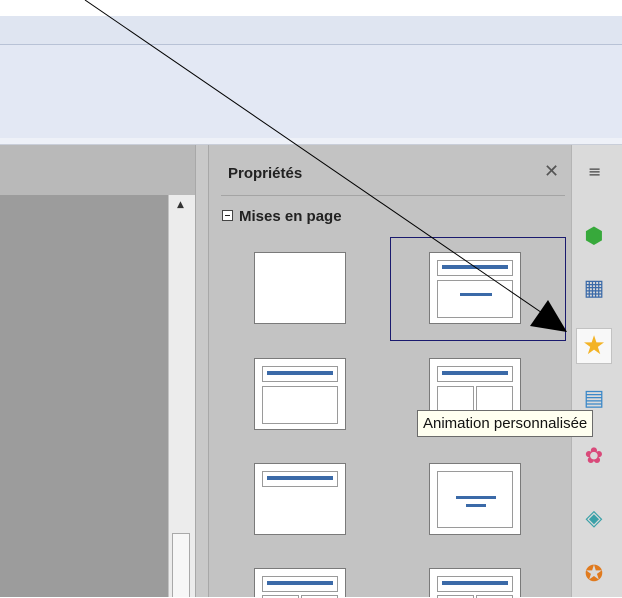 This screenshot has width=622, height=598. What do you see at coordinates (505, 423) in the screenshot?
I see `tooltip: Animation personnalisée` at bounding box center [505, 423].